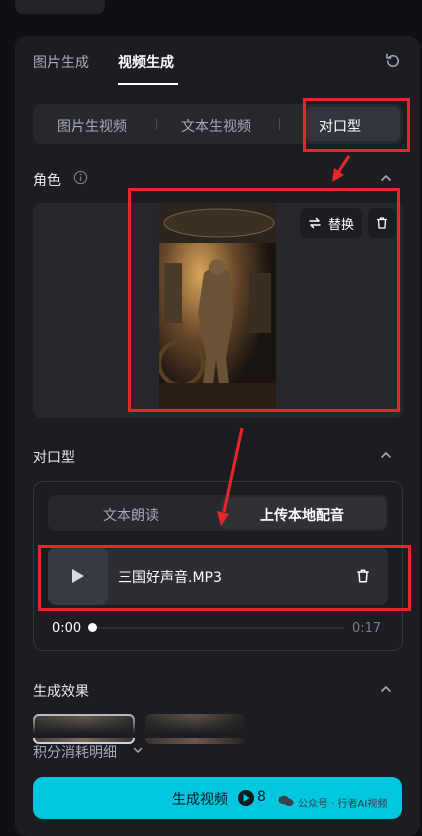  What do you see at coordinates (217, 725) in the screenshot?
I see `scroll-fade` at bounding box center [217, 725].